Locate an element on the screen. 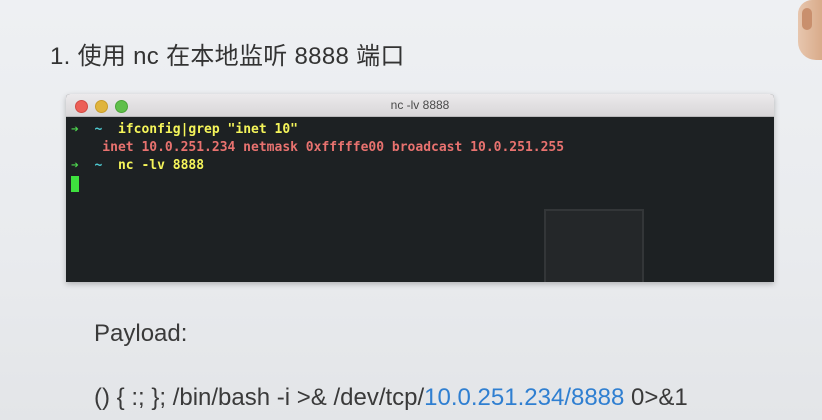 The width and height of the screenshot is (822, 420). terminal-titlebar: nc -lv 8888 is located at coordinates (420, 105).